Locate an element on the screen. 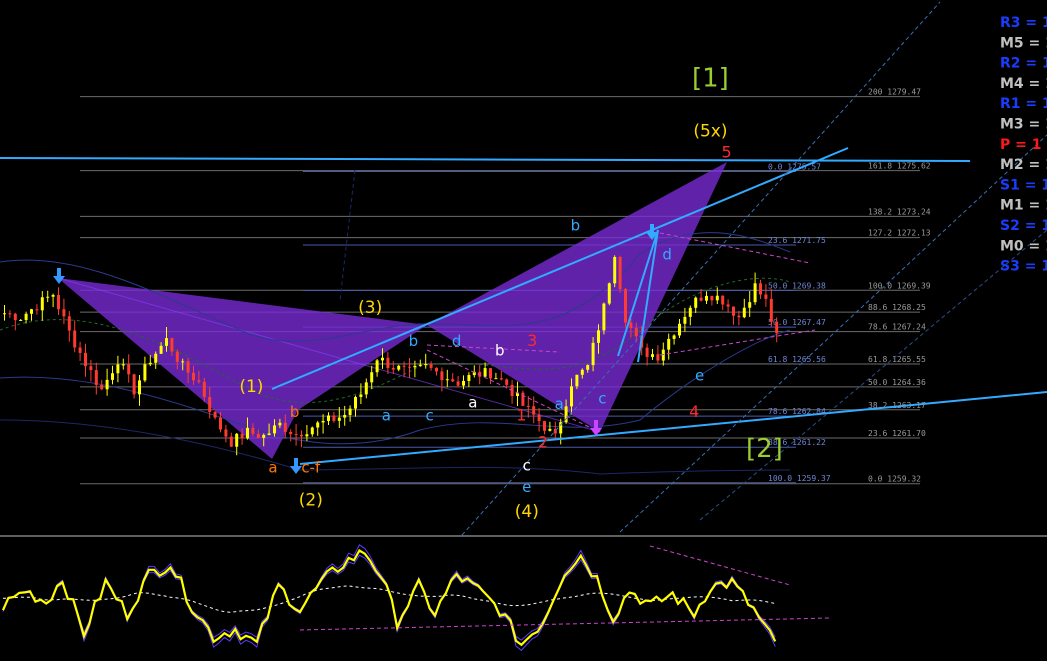 The height and width of the screenshot is (661, 1047). wave-label-major: [1] is located at coordinates (710, 78).